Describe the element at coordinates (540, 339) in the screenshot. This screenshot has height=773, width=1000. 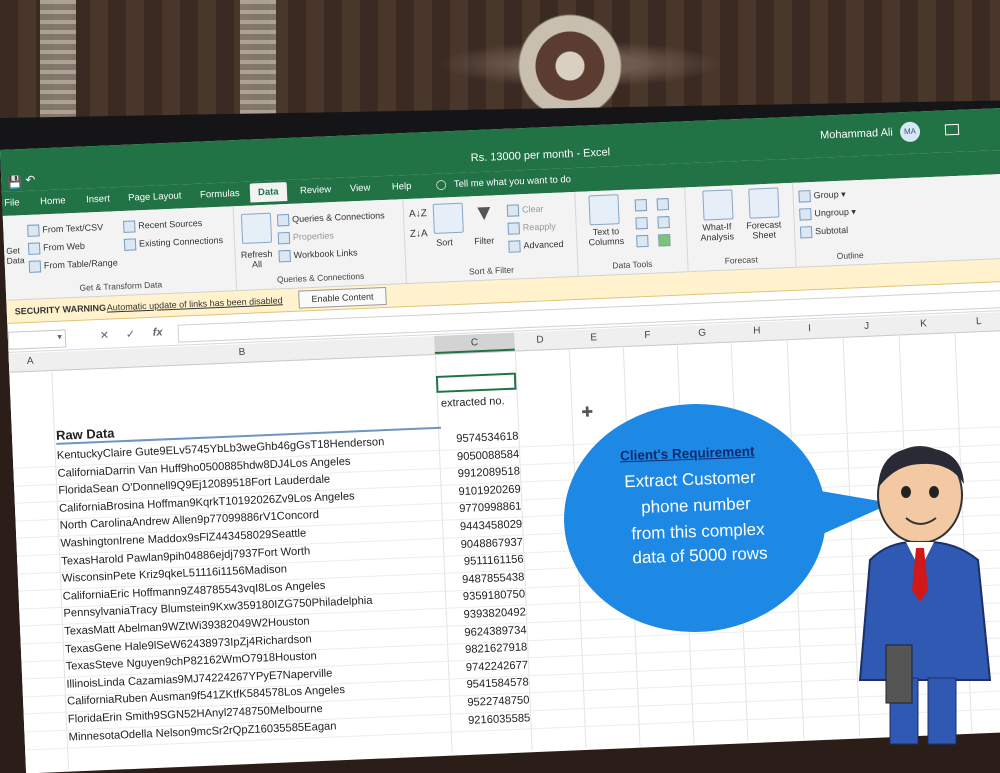
I see `col-header-d: D` at that location.